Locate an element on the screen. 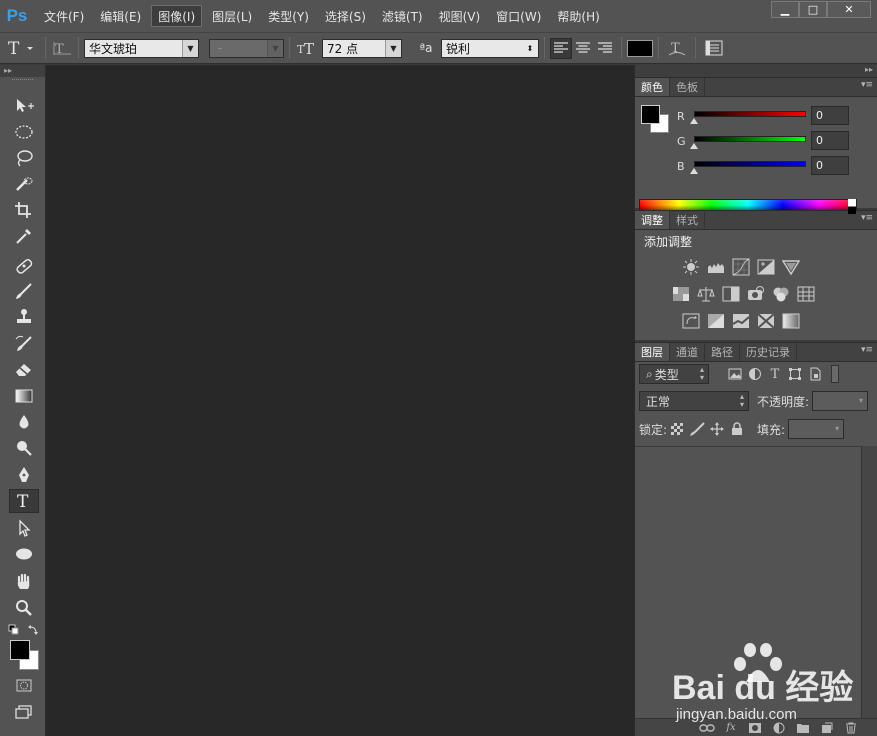 The image size is (877, 736). restore-button: □ is located at coordinates (813, 9).